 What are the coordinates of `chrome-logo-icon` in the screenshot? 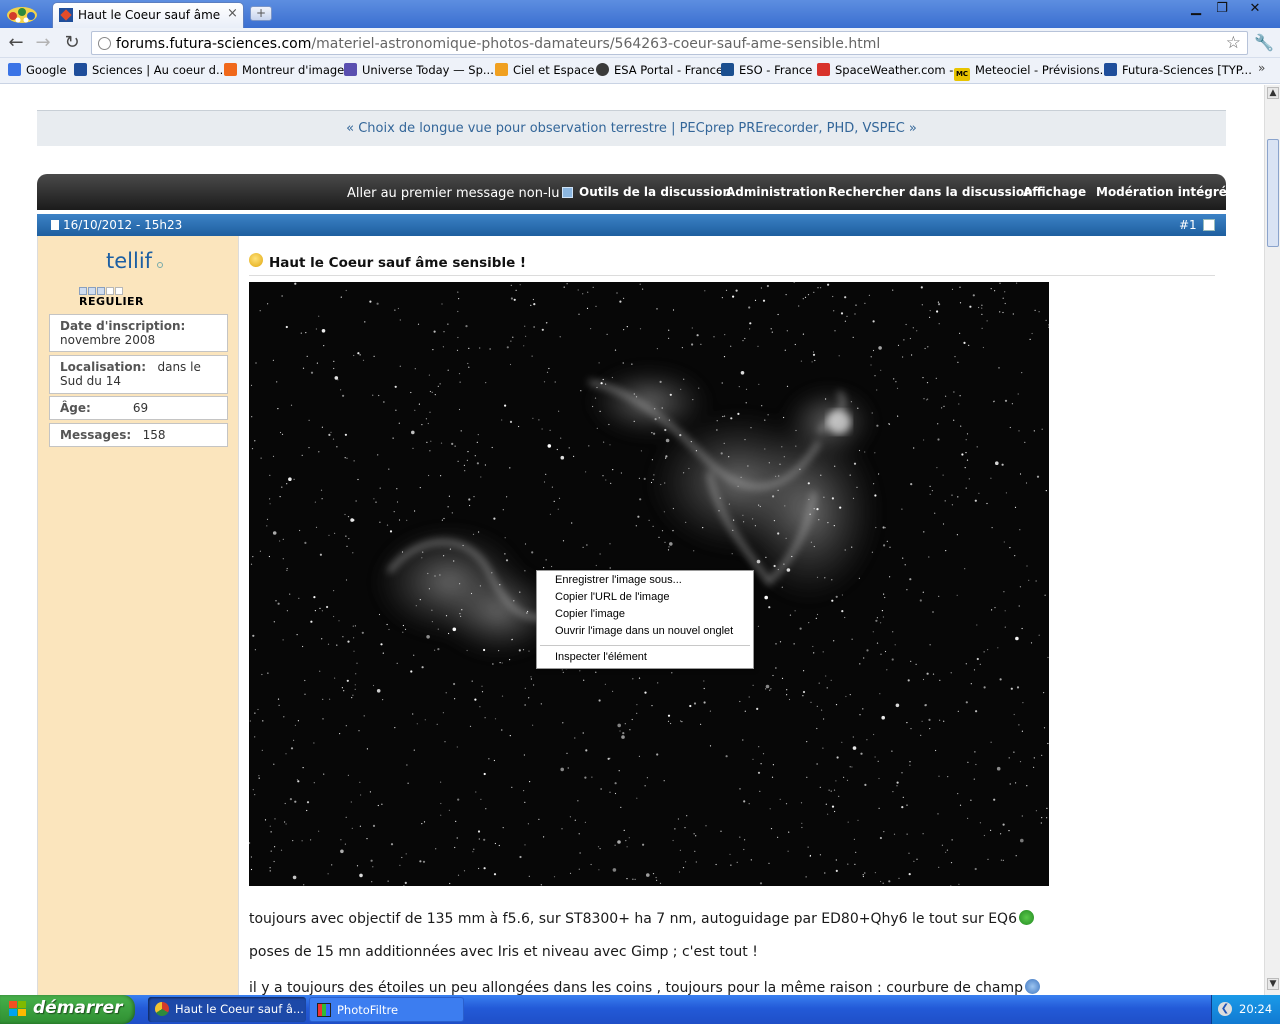 It's located at (22, 15).